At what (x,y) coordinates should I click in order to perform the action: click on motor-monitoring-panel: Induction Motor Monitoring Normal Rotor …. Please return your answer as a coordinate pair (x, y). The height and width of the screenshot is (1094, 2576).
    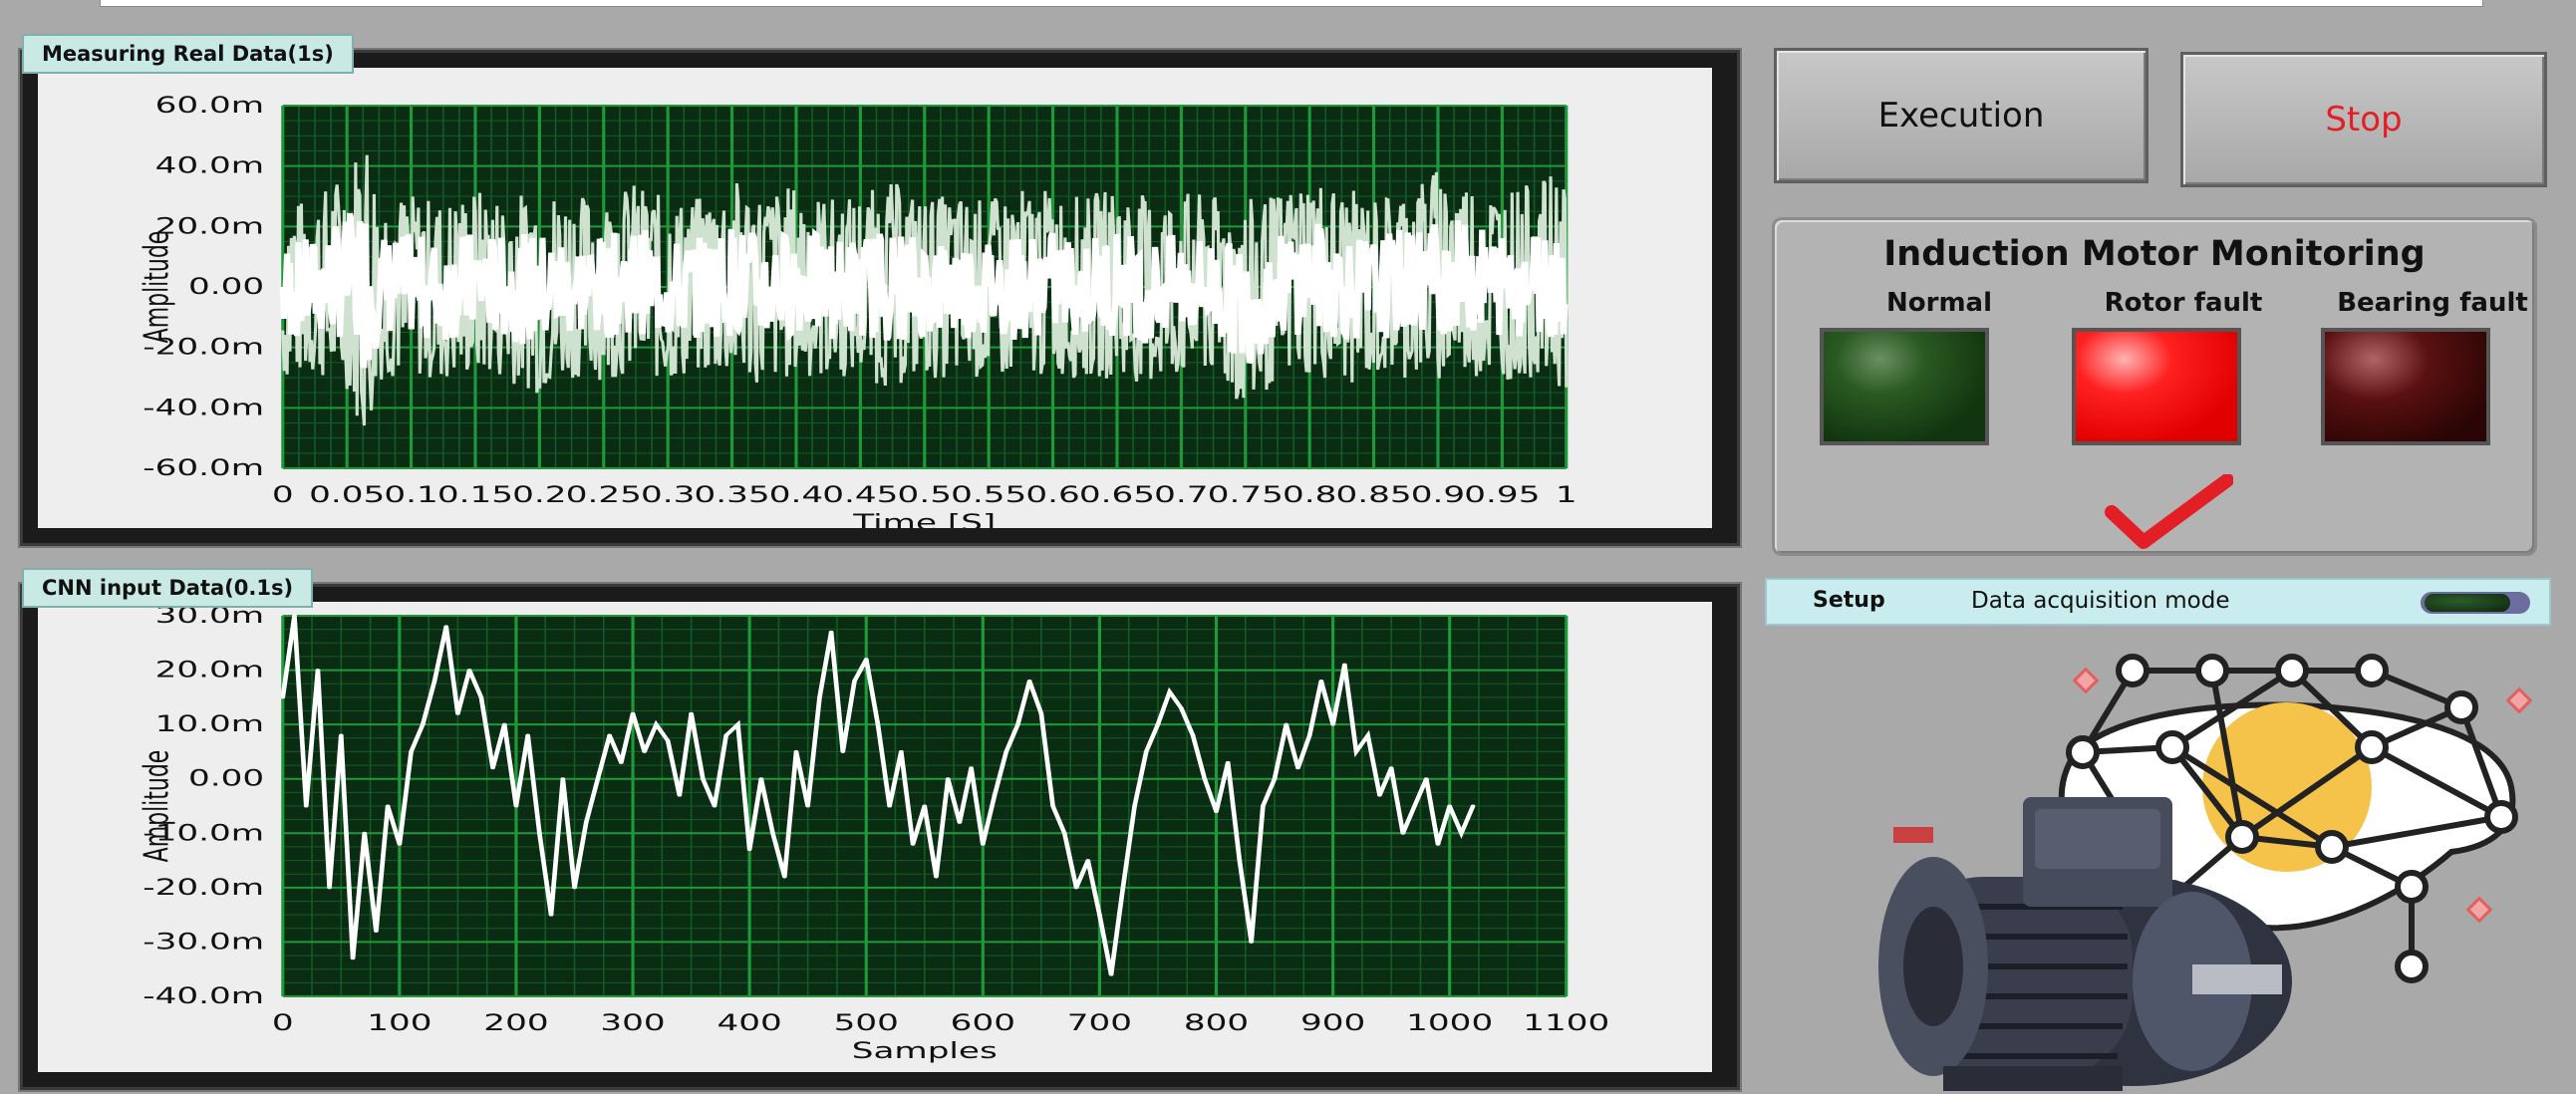
    Looking at the image, I should click on (2154, 386).